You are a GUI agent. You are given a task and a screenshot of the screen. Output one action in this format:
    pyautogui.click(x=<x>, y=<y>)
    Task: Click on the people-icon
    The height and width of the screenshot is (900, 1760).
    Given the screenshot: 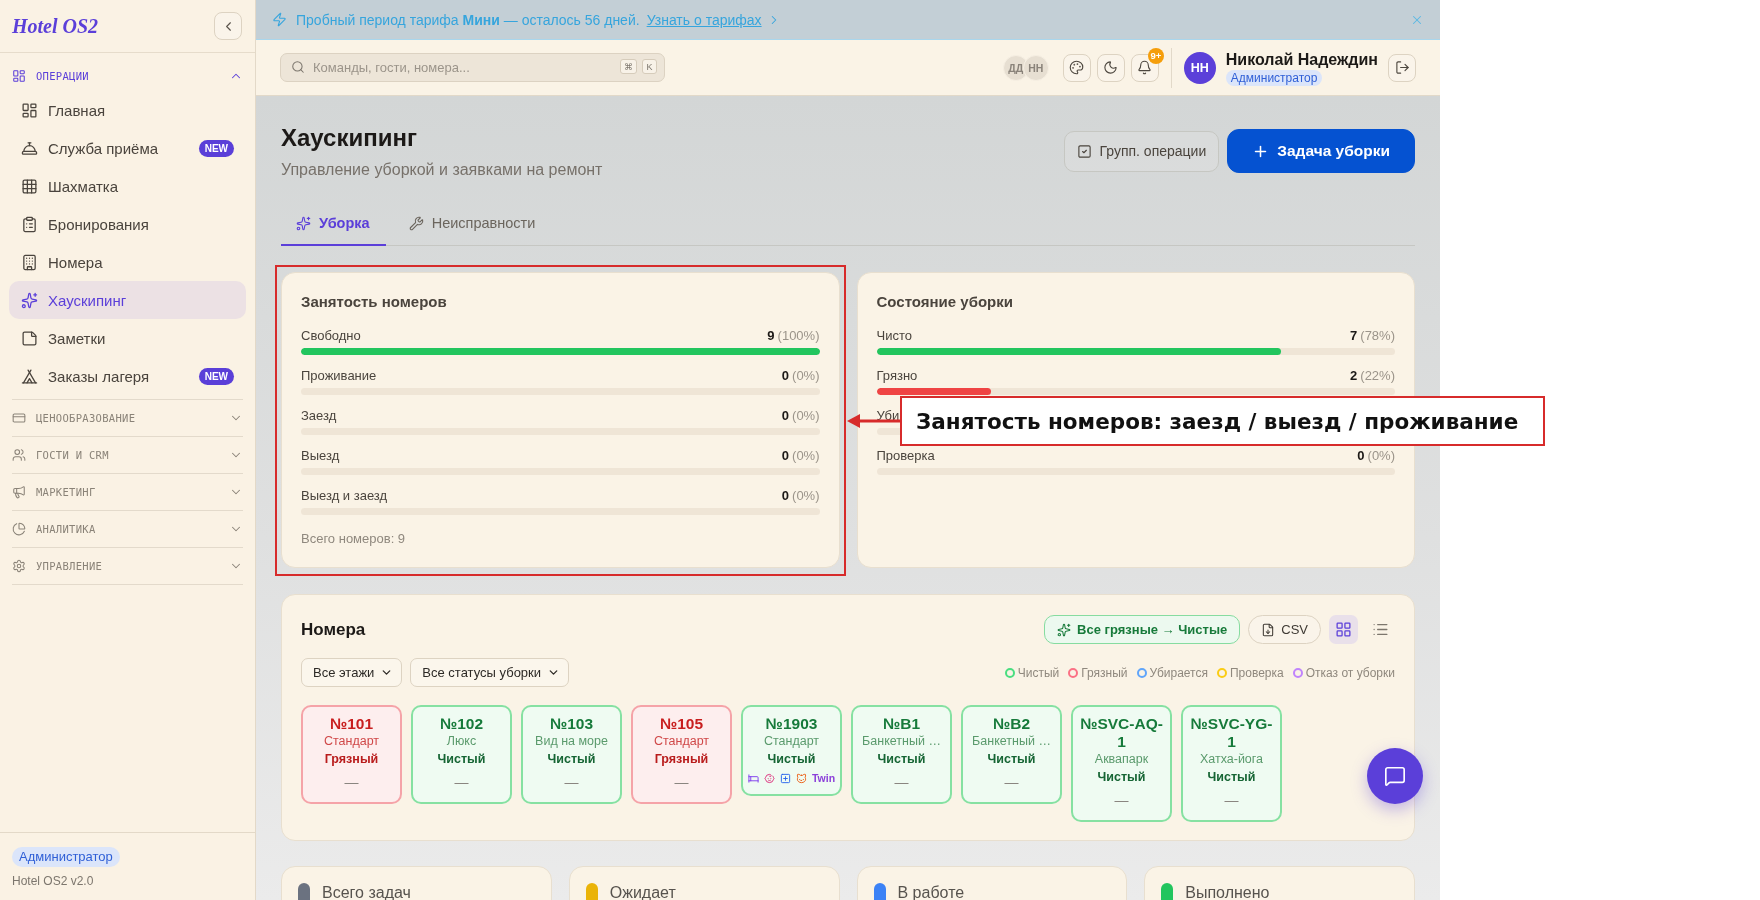 What is the action you would take?
    pyautogui.click(x=19, y=455)
    